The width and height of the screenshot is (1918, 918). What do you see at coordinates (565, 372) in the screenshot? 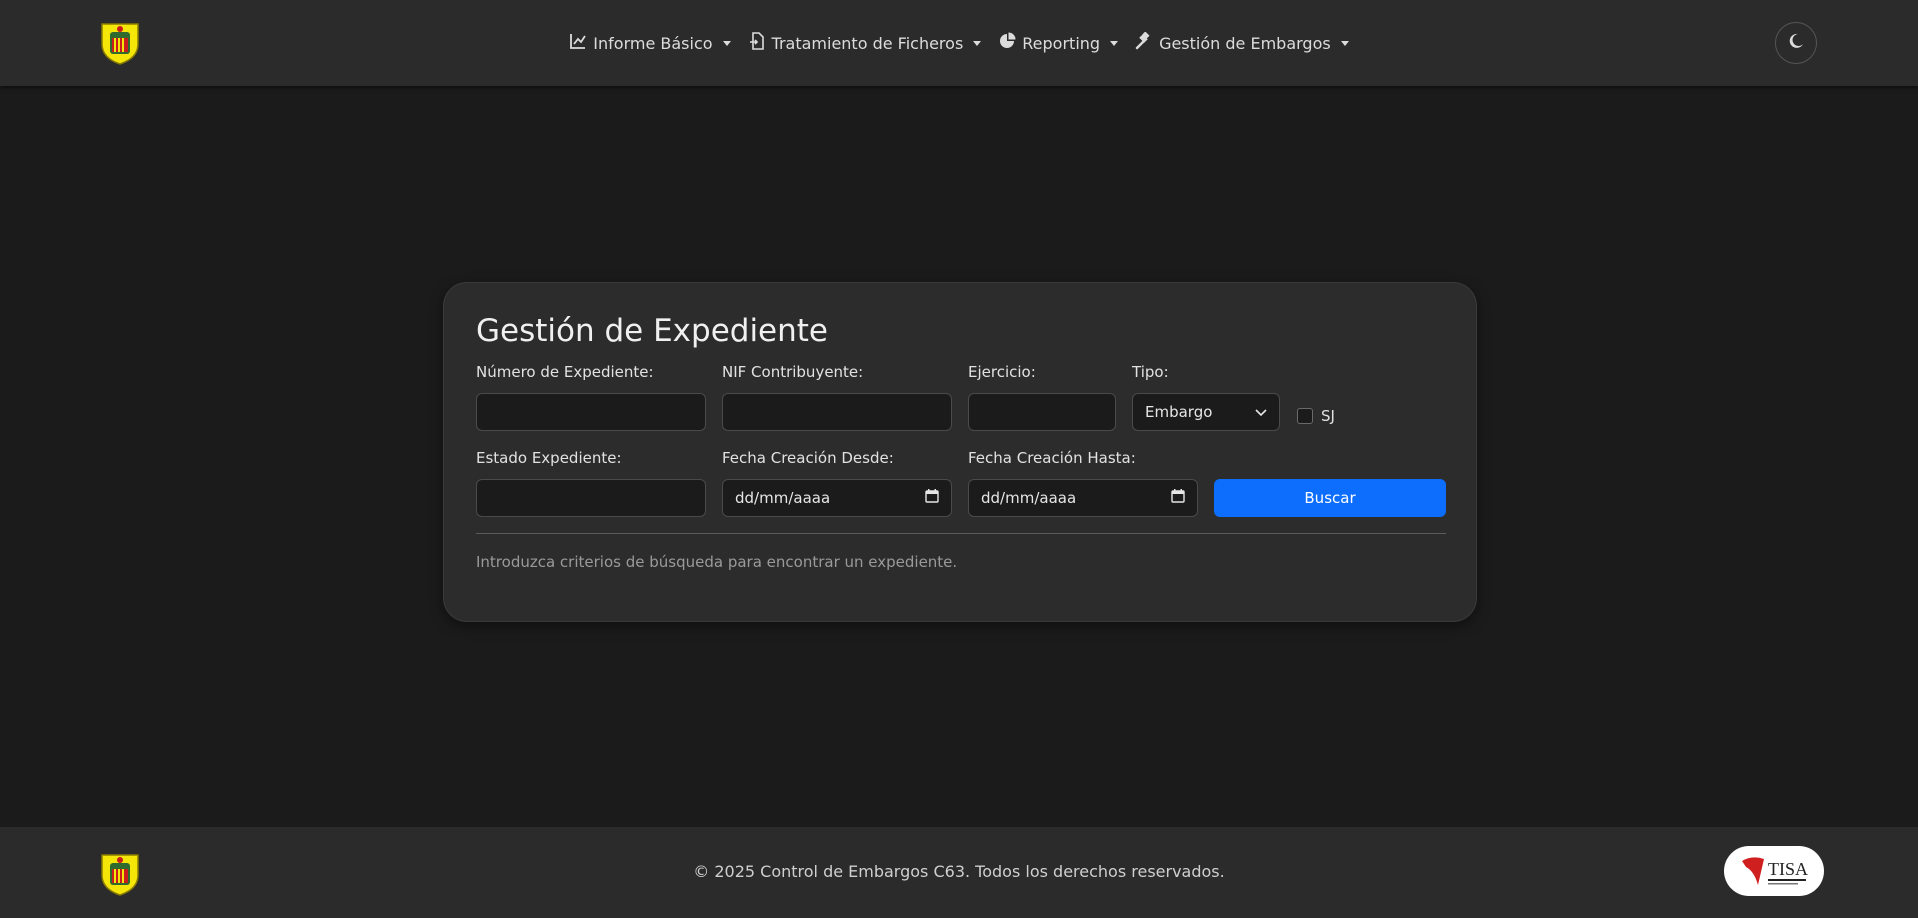
I see `numero-expediente-label: Número de Expediente:` at bounding box center [565, 372].